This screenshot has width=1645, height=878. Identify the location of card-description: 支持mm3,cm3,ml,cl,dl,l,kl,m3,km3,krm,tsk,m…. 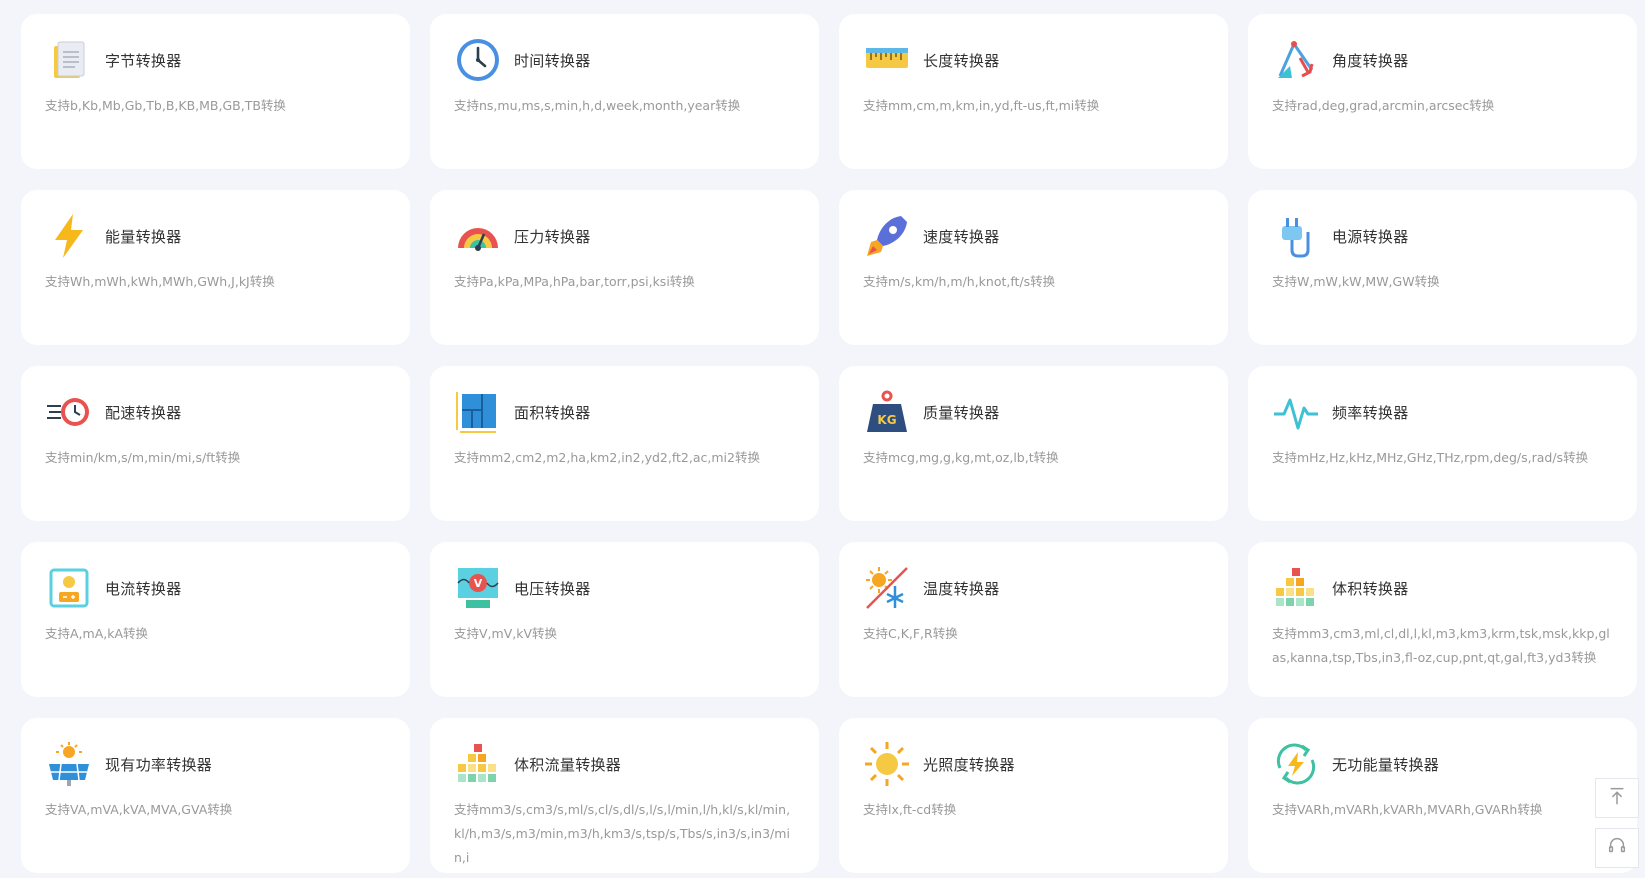
(1441, 645).